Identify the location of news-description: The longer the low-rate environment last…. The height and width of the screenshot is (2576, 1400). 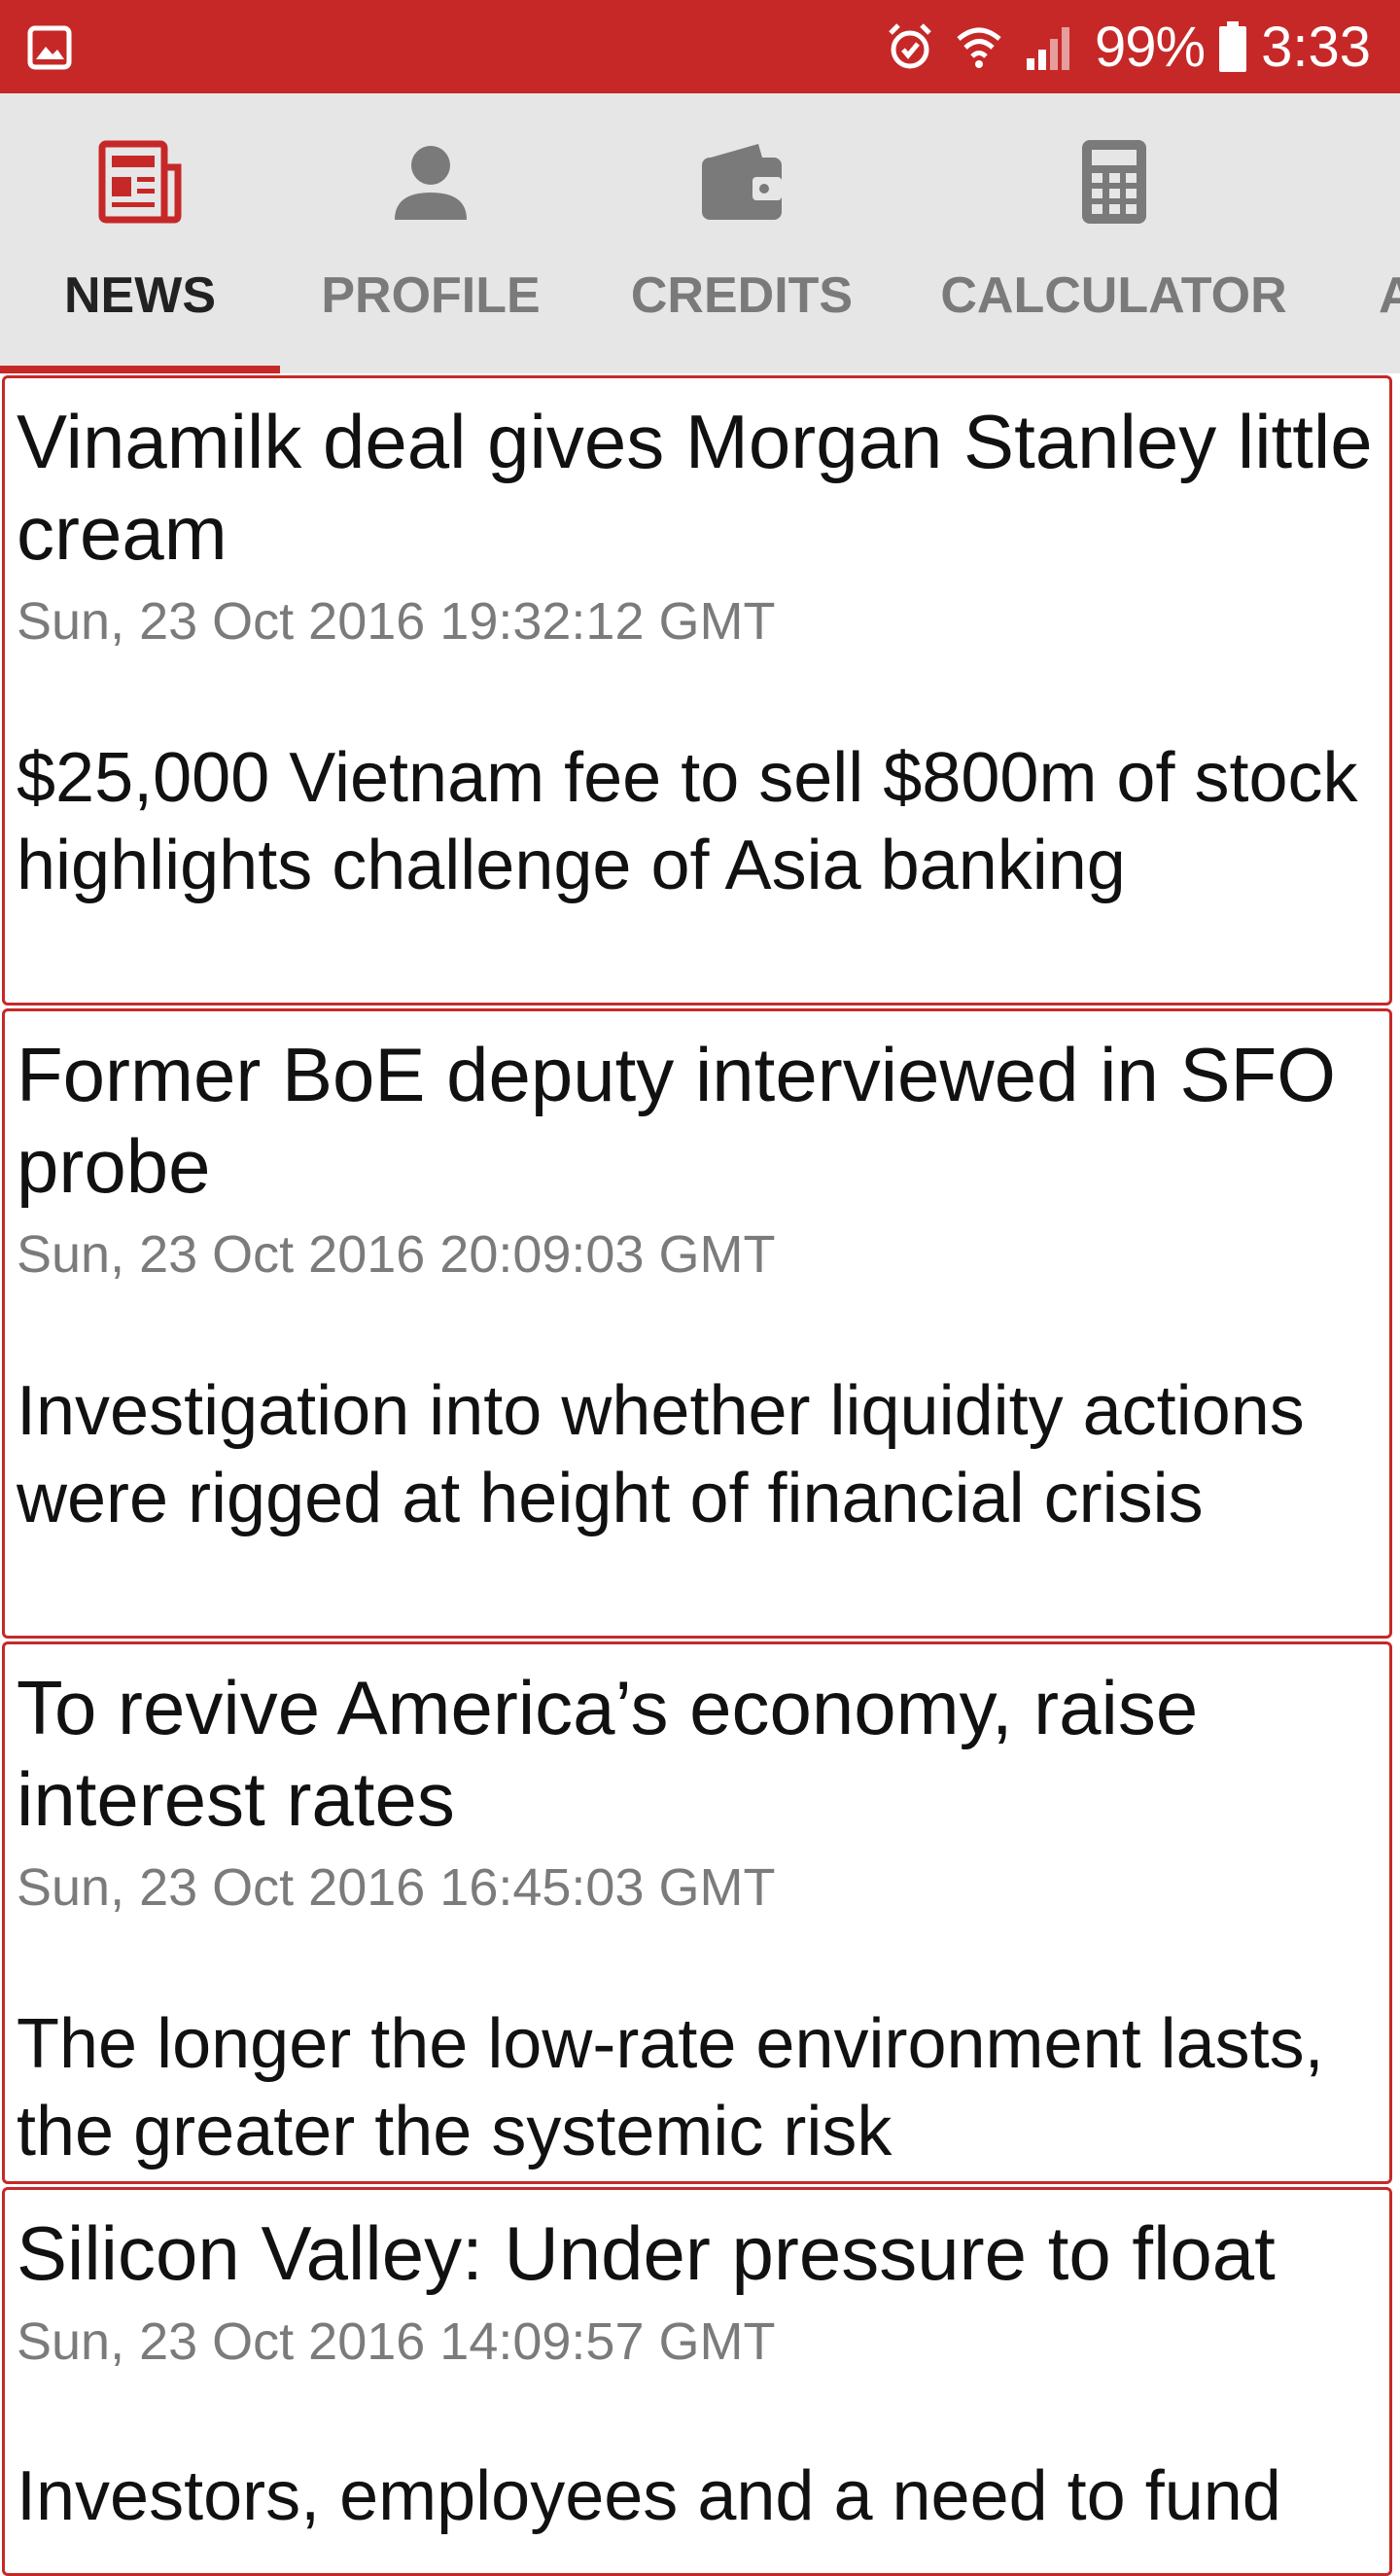
(670, 2088).